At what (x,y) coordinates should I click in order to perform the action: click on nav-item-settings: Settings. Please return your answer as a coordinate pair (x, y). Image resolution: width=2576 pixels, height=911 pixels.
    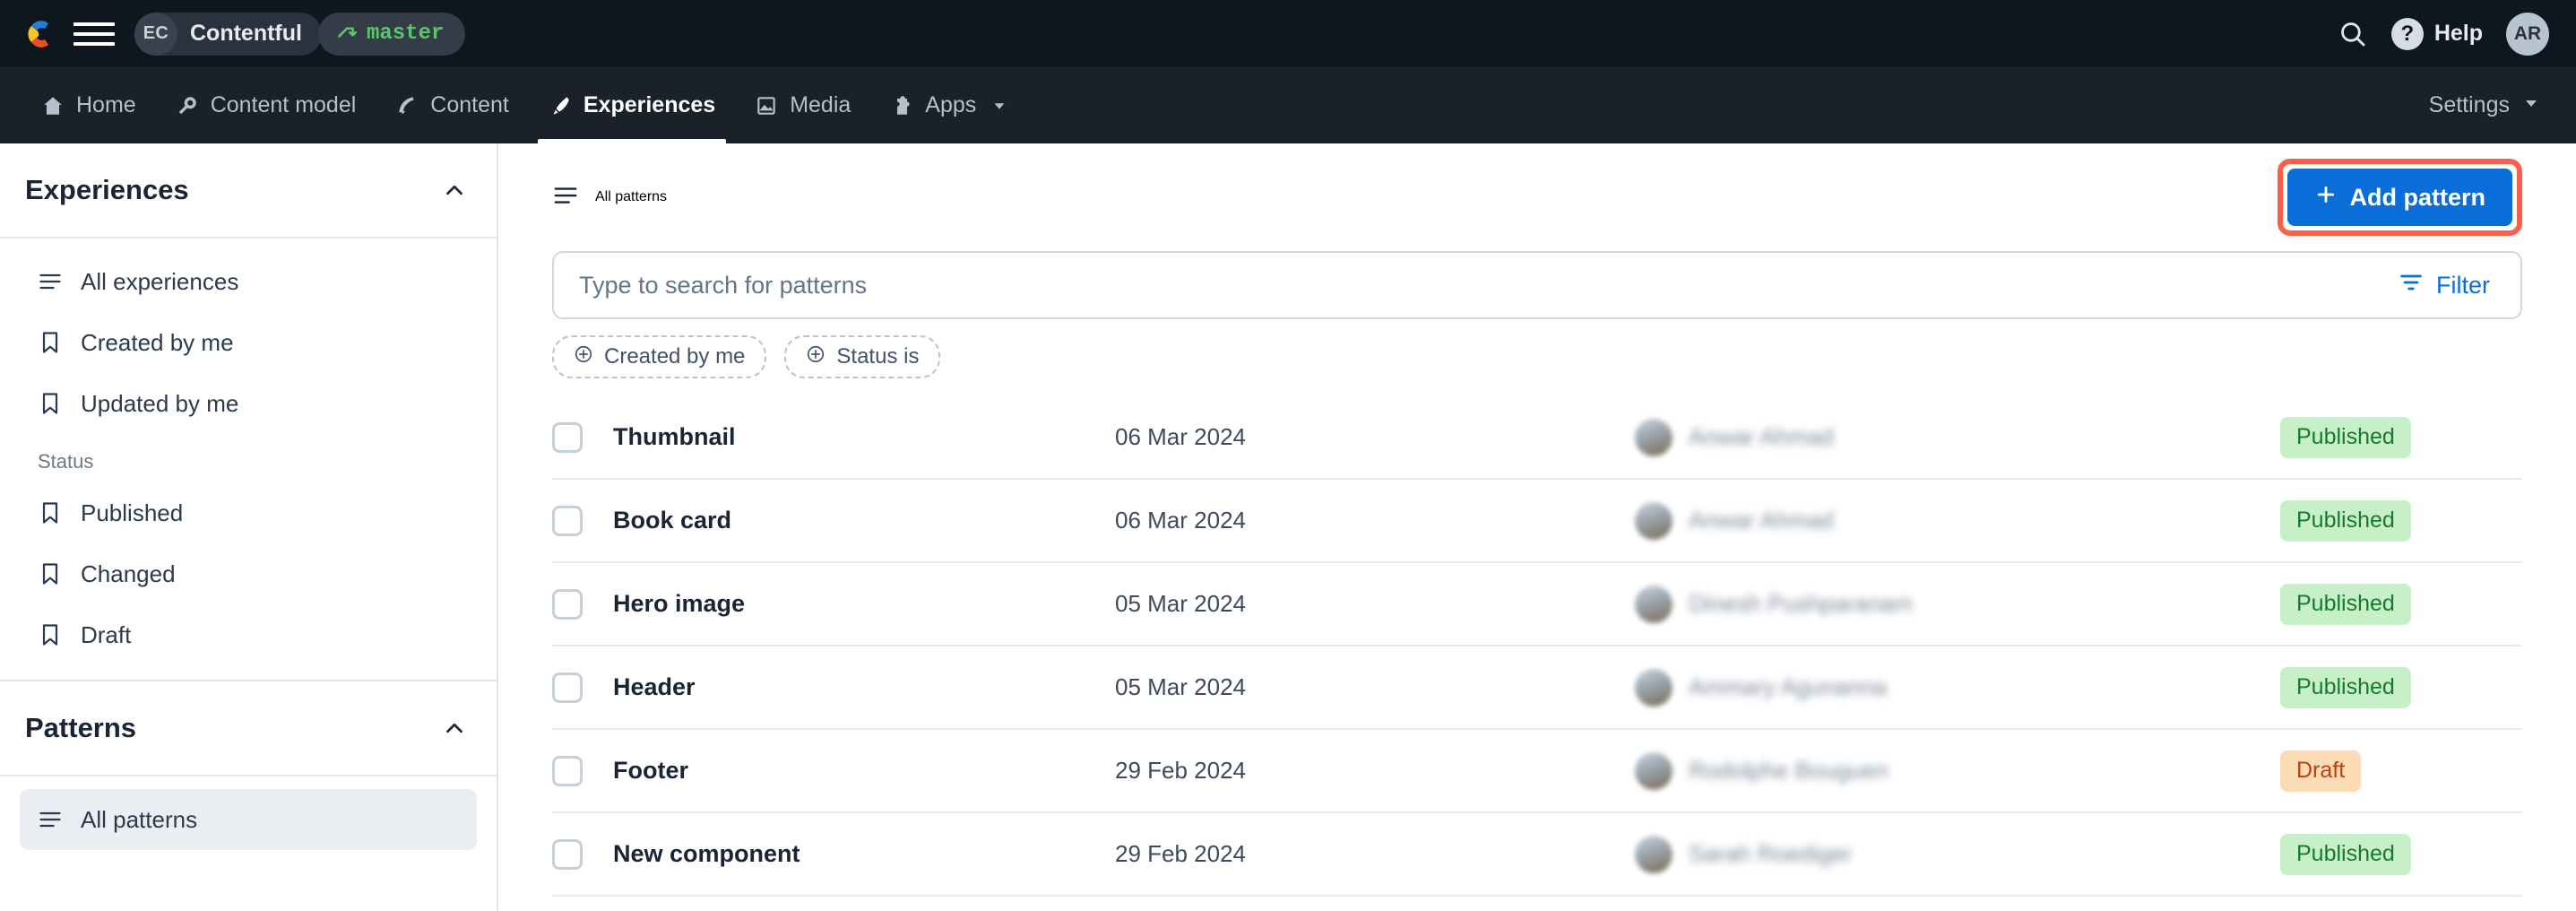
    Looking at the image, I should click on (2484, 105).